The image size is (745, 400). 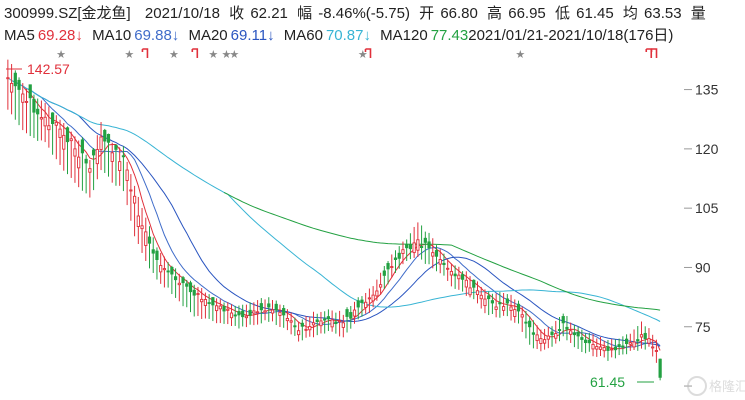 I want to click on ma60-value: 70.87↓, so click(x=348, y=35).